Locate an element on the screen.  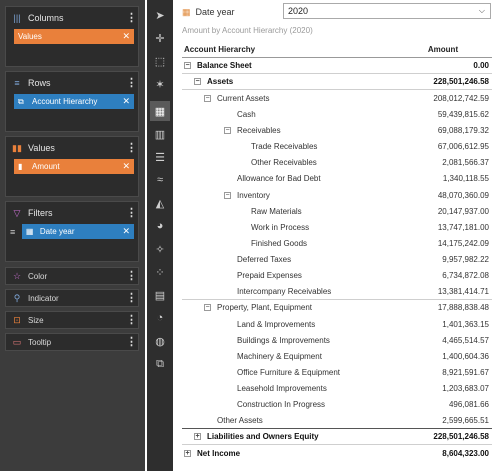
columns-menu-button: ⋮ is located at coordinates (131, 18).